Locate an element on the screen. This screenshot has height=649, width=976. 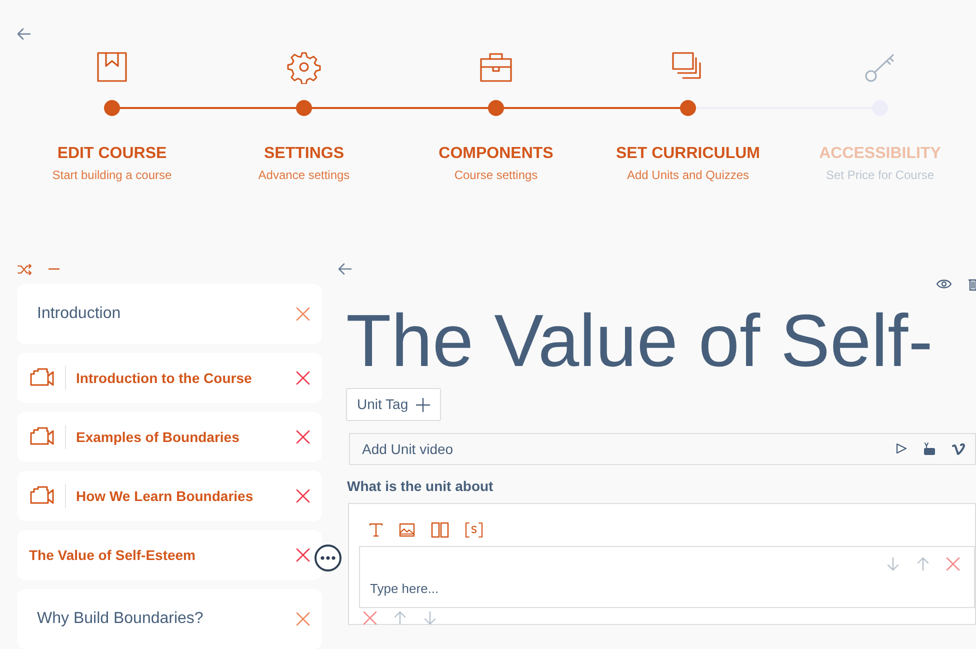
plus-icon is located at coordinates (423, 405).